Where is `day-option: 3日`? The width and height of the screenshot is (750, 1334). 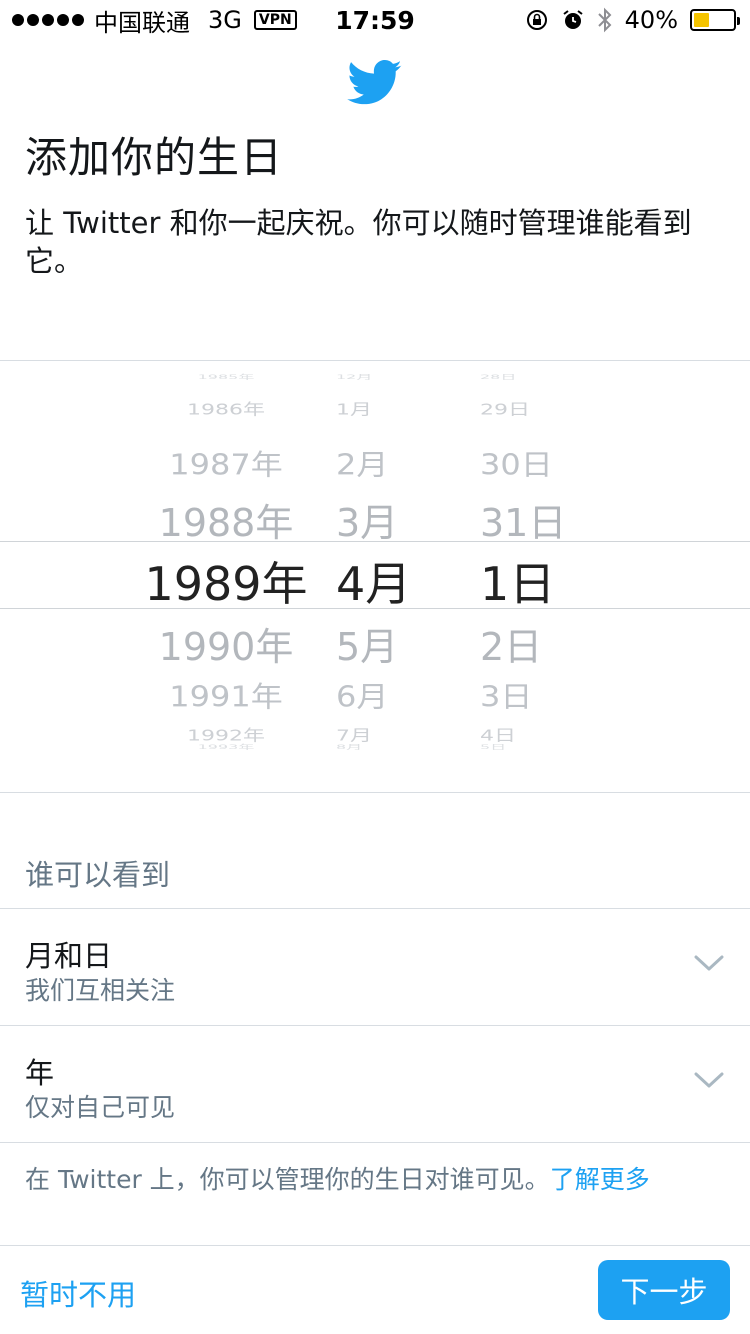
day-option: 3日 is located at coordinates (525, 695).